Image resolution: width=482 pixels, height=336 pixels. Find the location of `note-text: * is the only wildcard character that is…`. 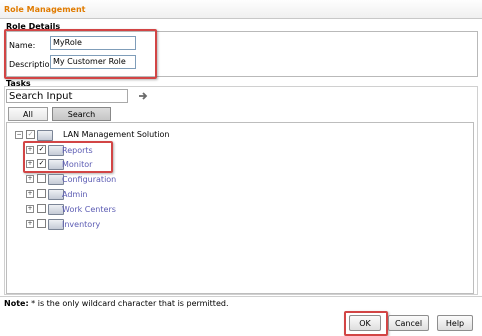

note-text: * is the only wildcard character that is… is located at coordinates (128, 303).